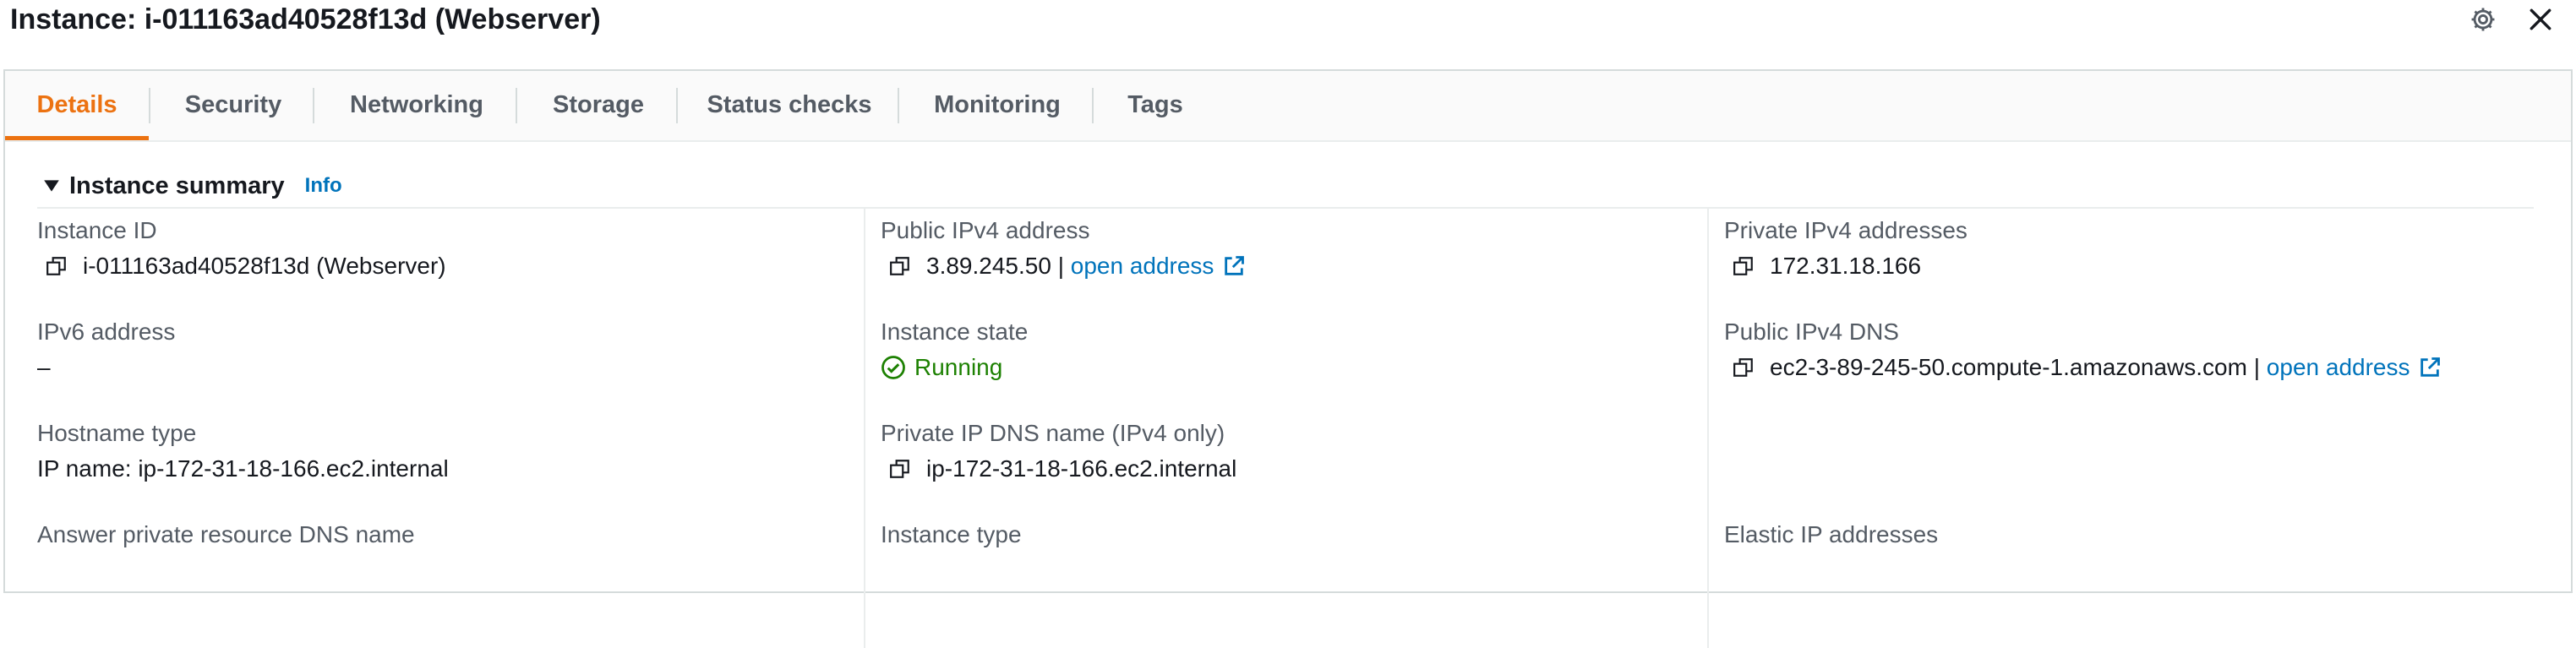 The width and height of the screenshot is (2576, 648). What do you see at coordinates (1845, 248) in the screenshot?
I see `field-private-ipv4: Private IPv4 addresses 172.31.18.166` at bounding box center [1845, 248].